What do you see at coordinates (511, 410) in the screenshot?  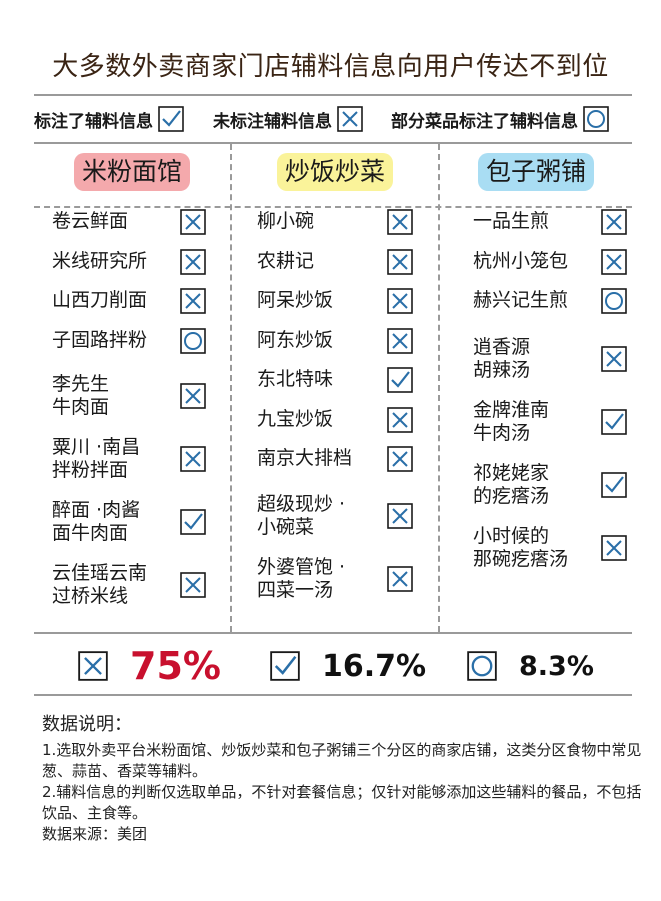 I see `shop-name-line: 金牌淮南` at bounding box center [511, 410].